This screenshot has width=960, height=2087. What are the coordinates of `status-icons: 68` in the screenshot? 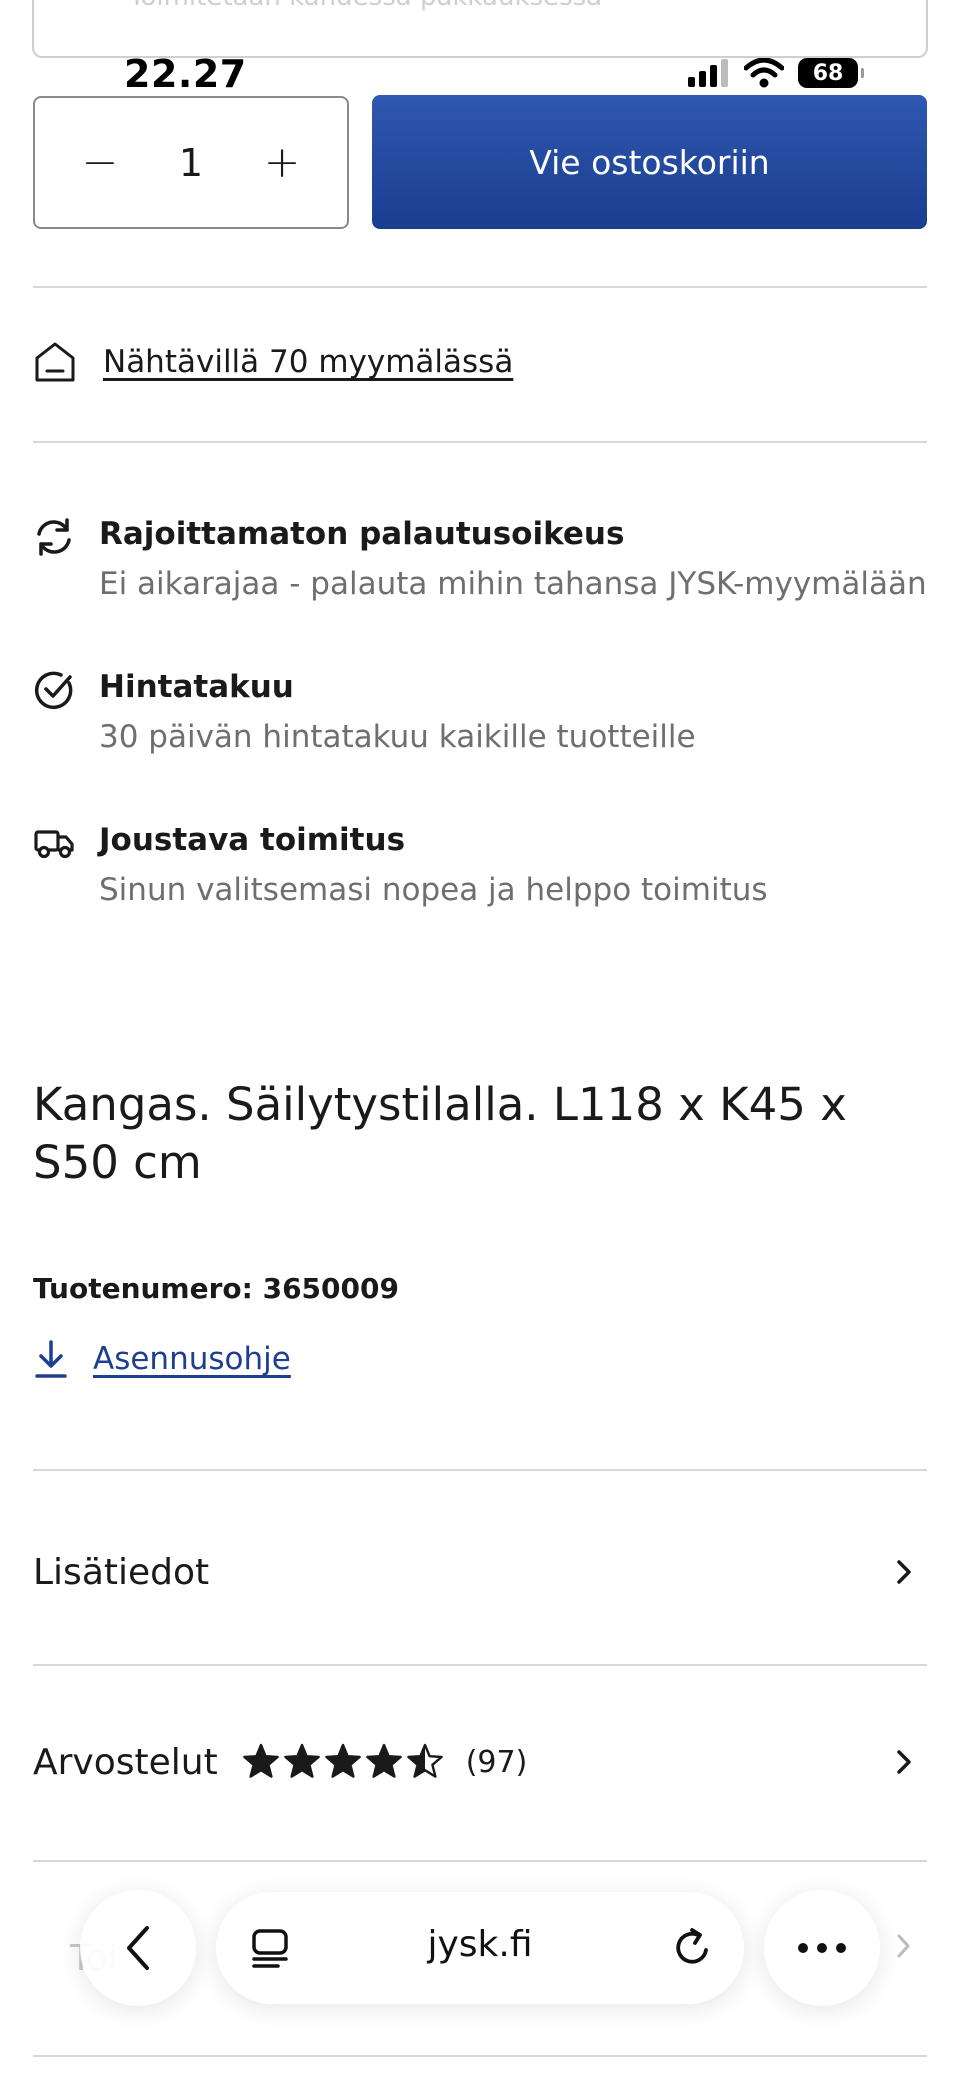 It's located at (775, 73).